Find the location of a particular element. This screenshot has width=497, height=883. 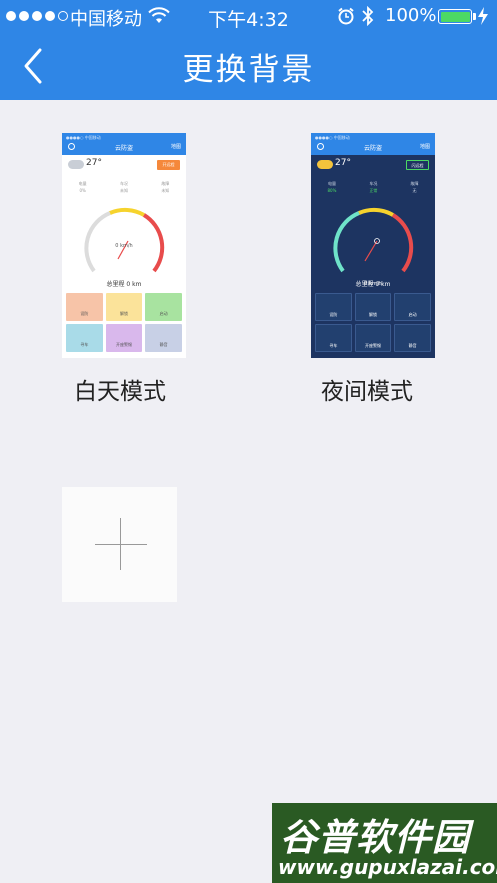

watermark: 谷普软件园 www.gupuxlazai.com is located at coordinates (384, 843).